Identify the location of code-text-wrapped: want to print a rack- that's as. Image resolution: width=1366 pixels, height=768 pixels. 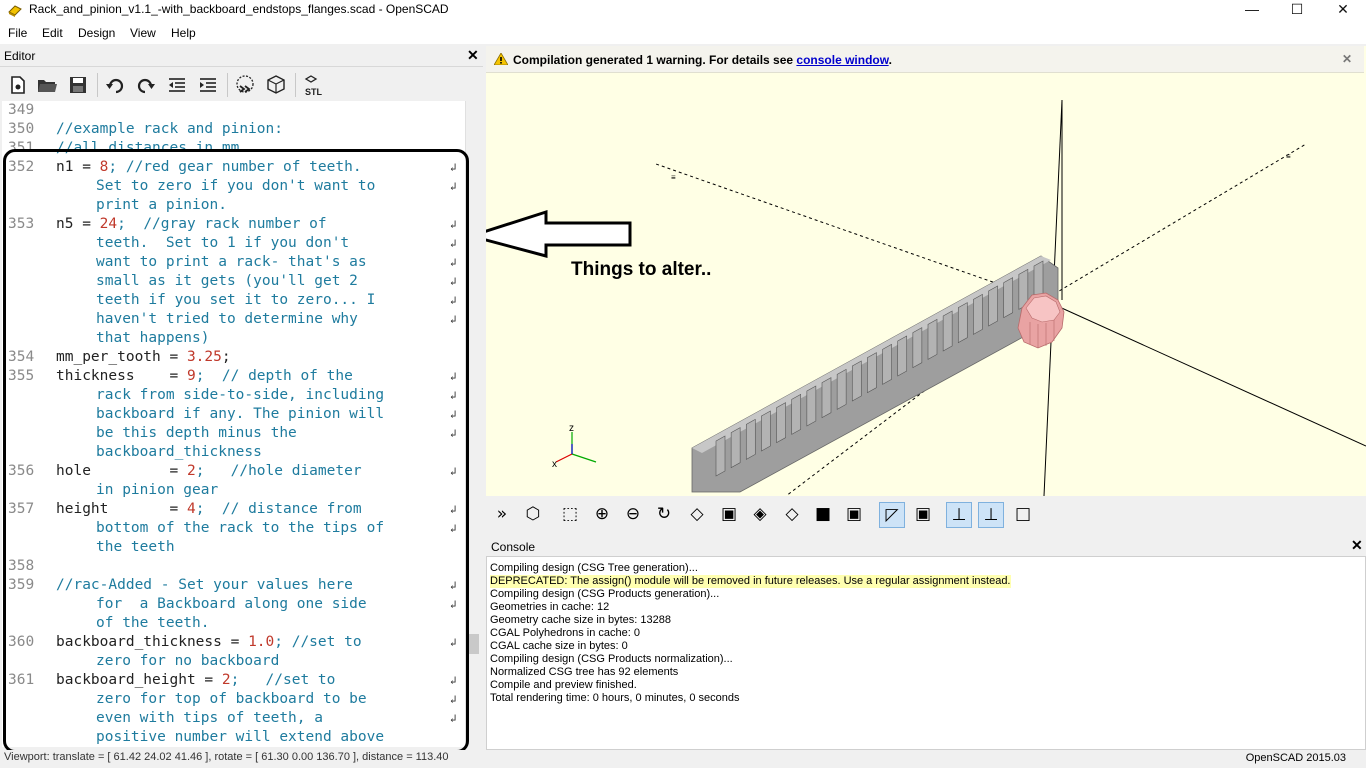
(231, 262).